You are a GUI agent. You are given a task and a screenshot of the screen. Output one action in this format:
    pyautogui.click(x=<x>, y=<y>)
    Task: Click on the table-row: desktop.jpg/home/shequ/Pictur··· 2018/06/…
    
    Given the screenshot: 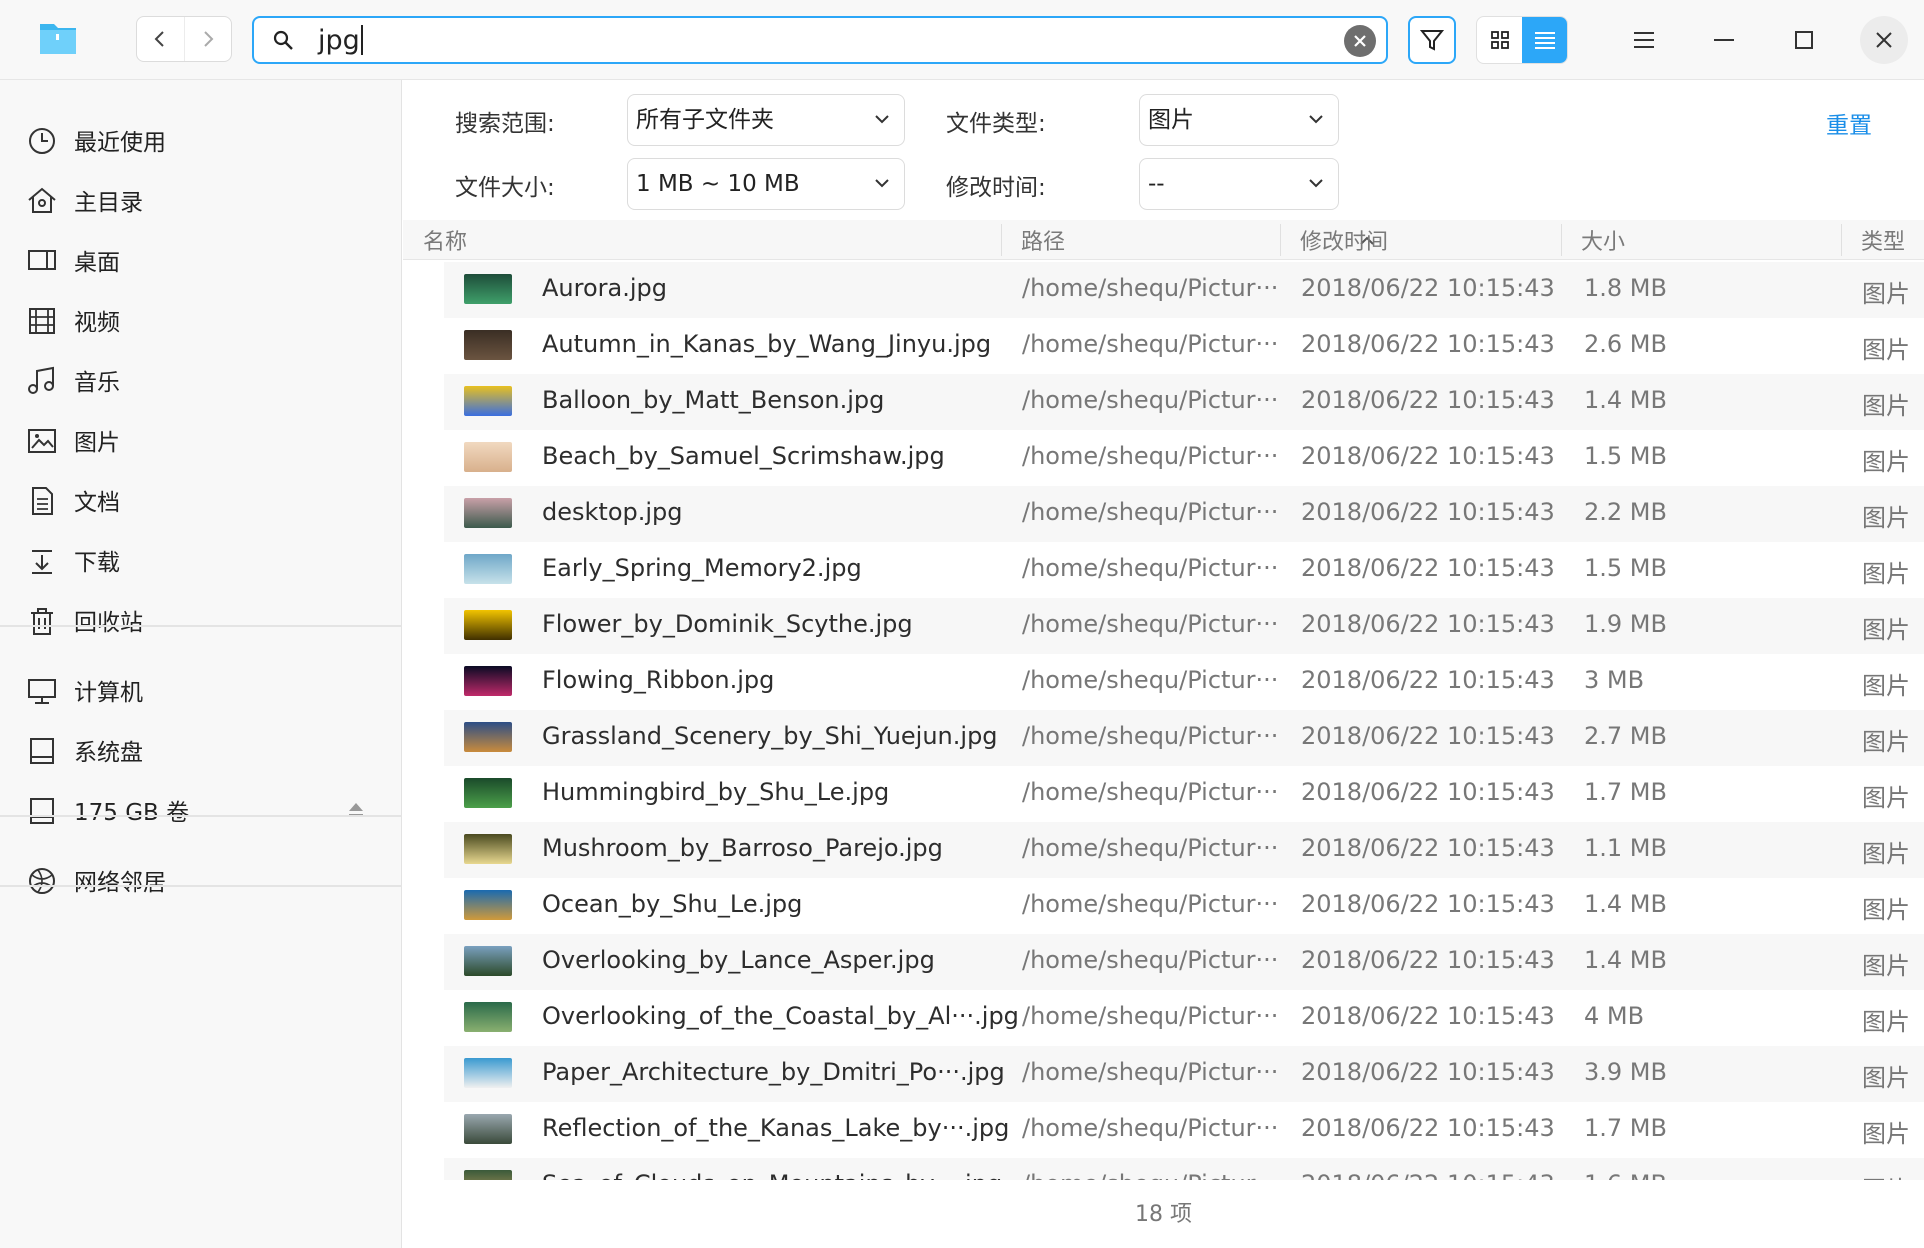 What is the action you would take?
    pyautogui.click(x=1184, y=514)
    